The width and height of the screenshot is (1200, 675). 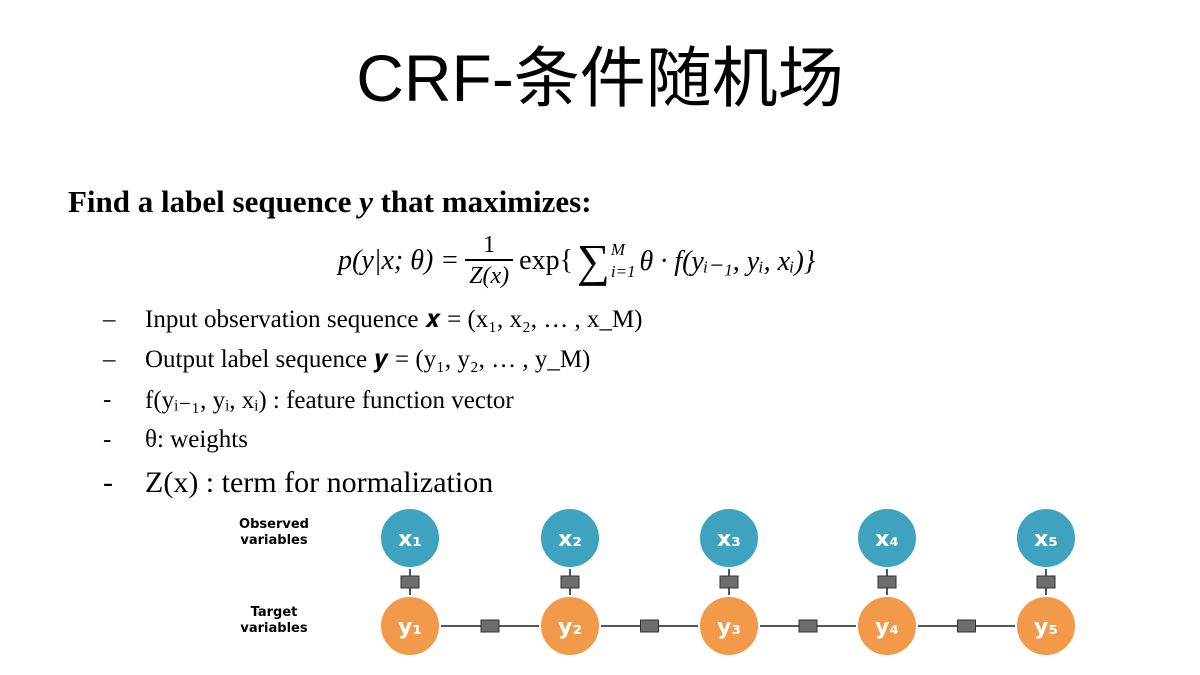 I want to click on target-node-label: y₃, so click(x=729, y=627).